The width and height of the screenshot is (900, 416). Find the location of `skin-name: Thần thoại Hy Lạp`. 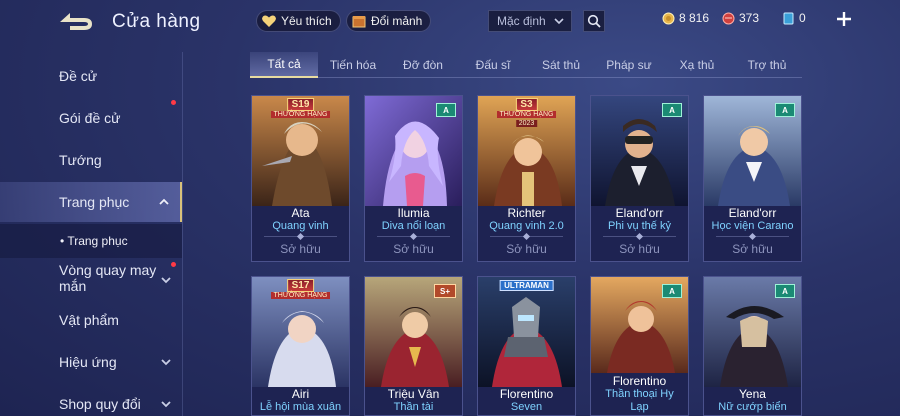

skin-name: Thần thoại Hy Lạp is located at coordinates (639, 400).